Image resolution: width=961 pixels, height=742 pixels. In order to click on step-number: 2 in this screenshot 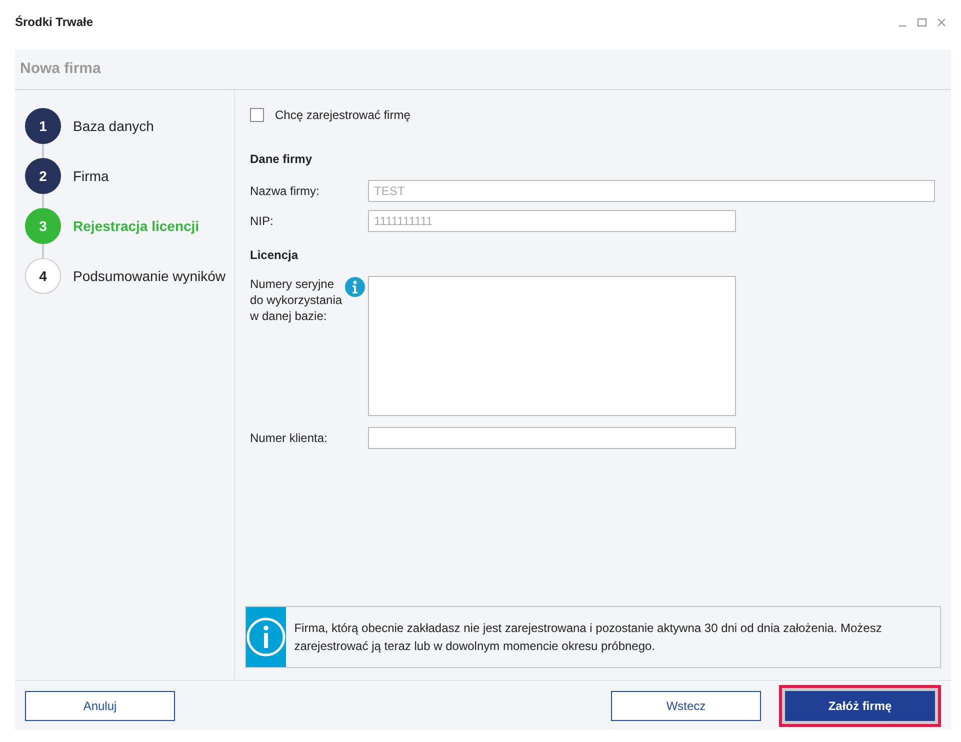, I will do `click(43, 176)`.